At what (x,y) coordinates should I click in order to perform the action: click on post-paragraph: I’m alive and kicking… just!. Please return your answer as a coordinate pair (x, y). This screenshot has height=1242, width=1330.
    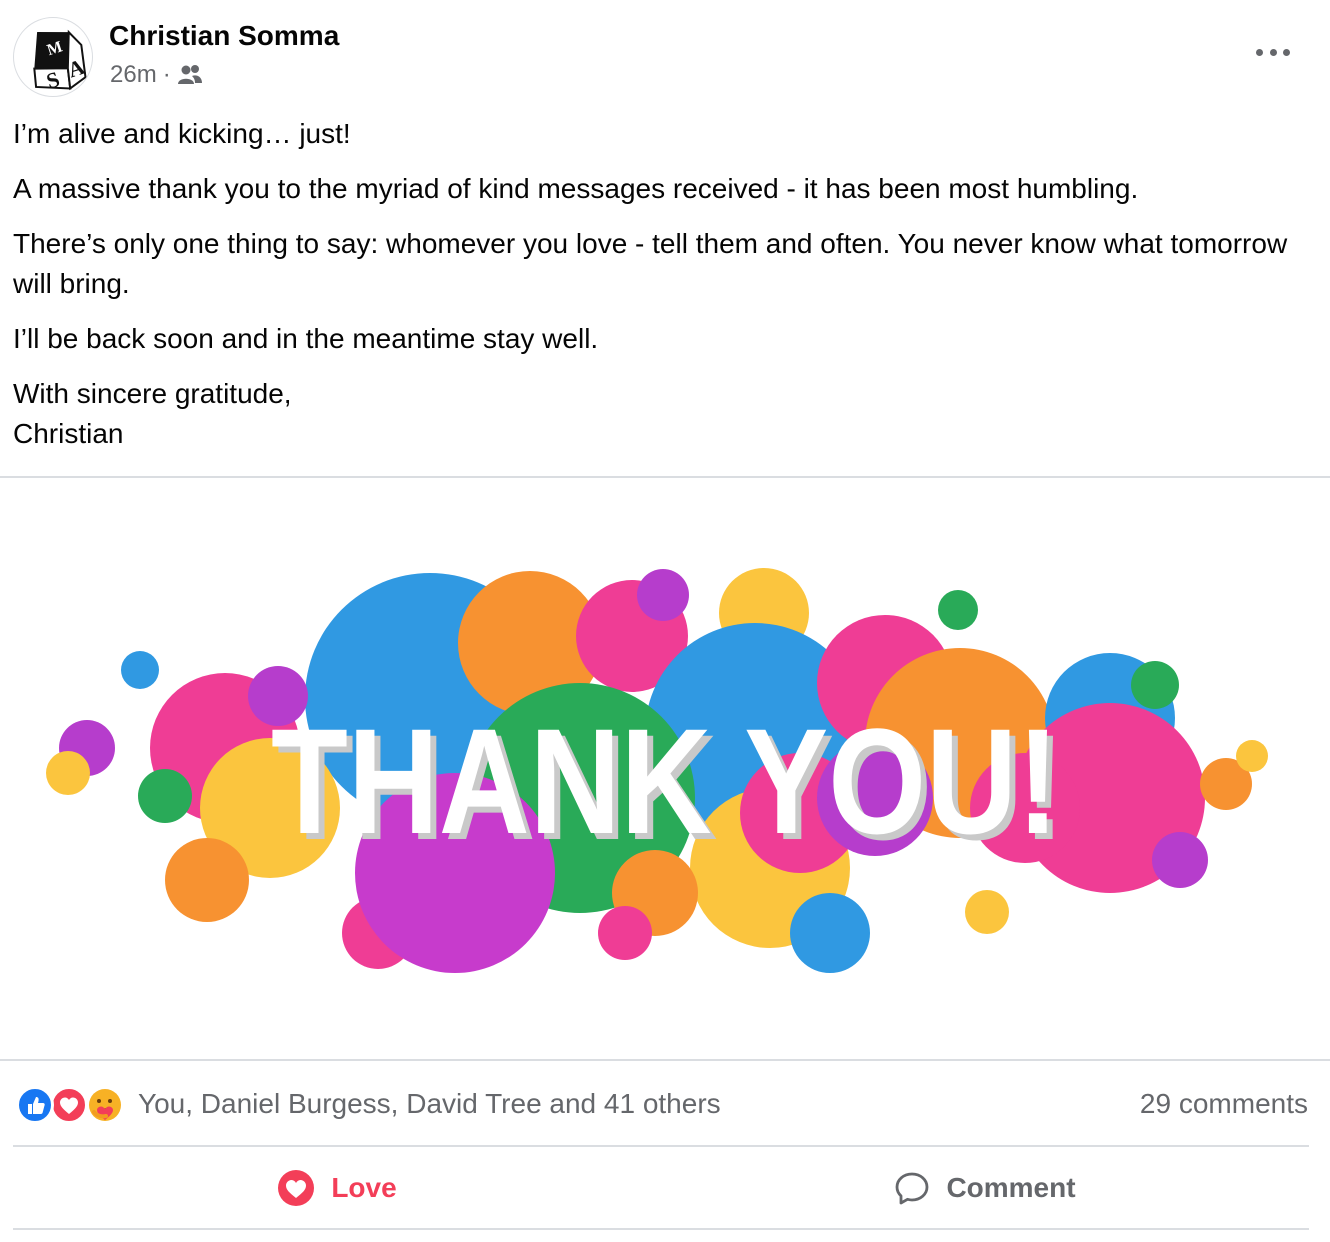
    Looking at the image, I should click on (182, 133).